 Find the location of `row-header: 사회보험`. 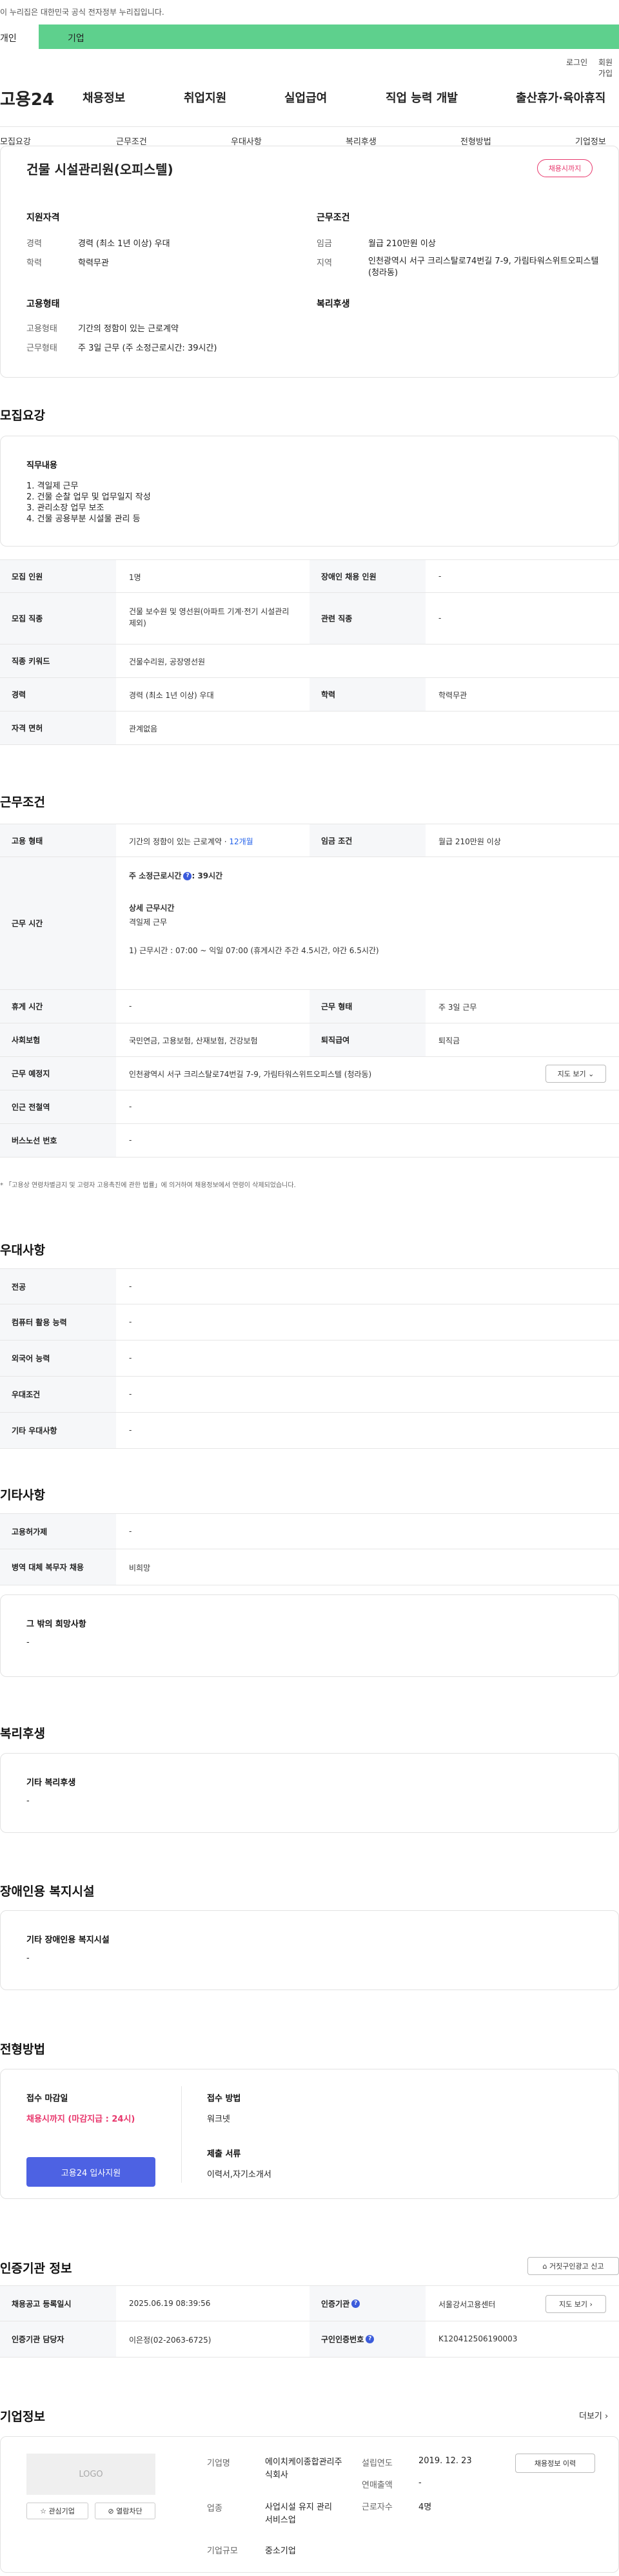

row-header: 사회보험 is located at coordinates (58, 1039).